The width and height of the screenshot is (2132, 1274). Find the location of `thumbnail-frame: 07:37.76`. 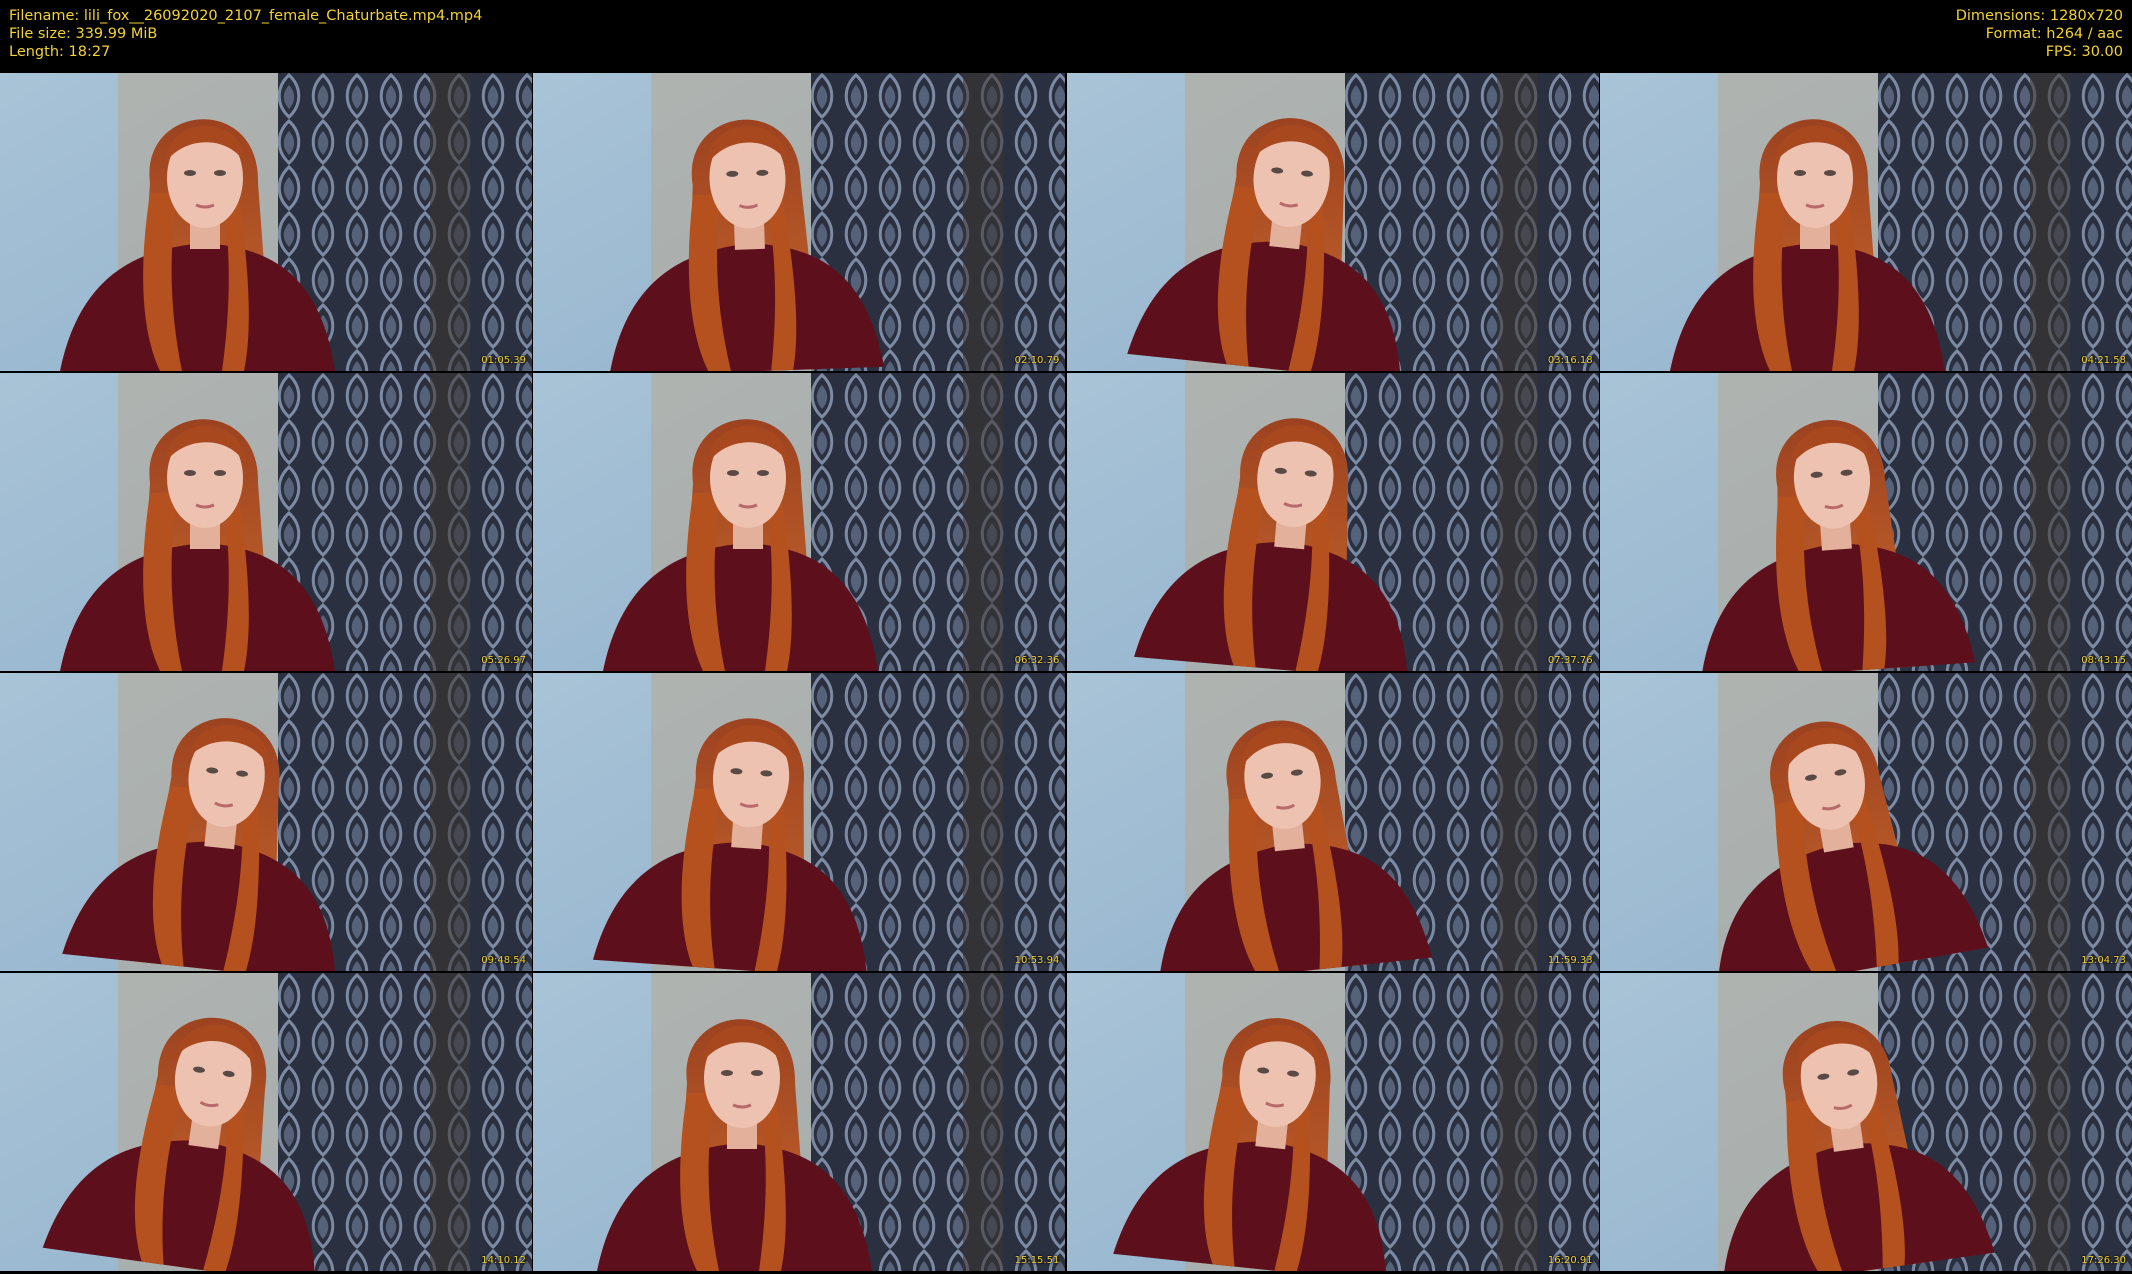

thumbnail-frame: 07:37.76 is located at coordinates (1332, 522).